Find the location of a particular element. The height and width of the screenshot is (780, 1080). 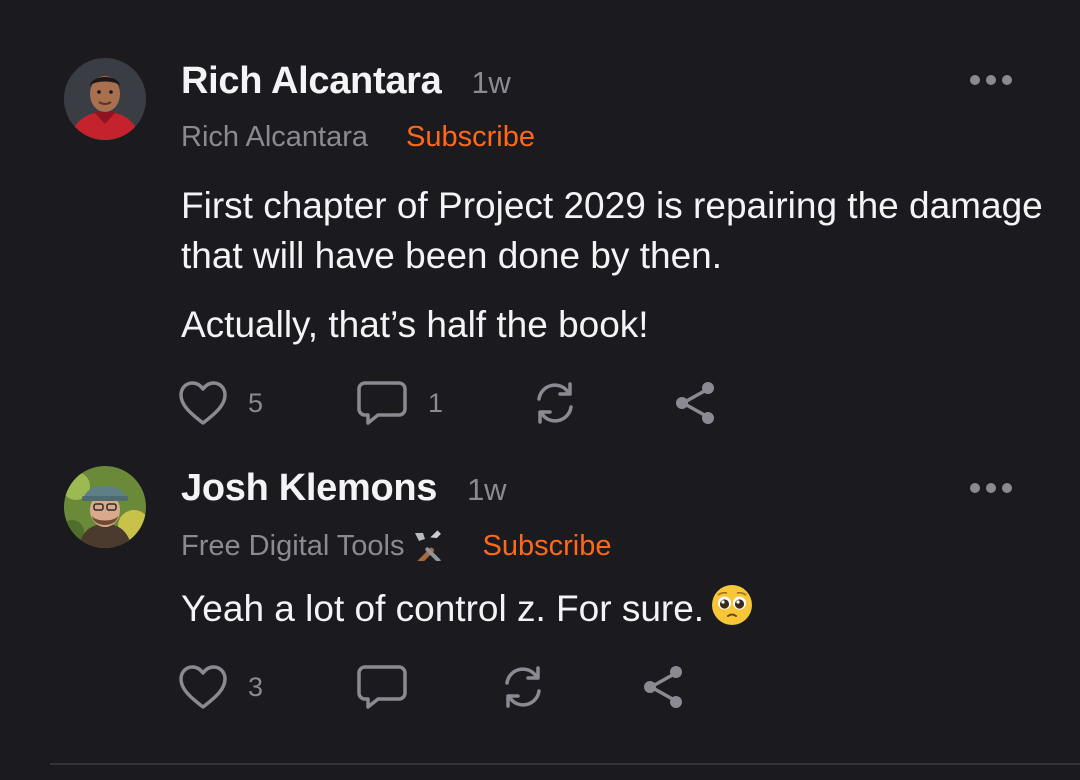

publication-line: Free Digital Tools Subscribe is located at coordinates (396, 549).